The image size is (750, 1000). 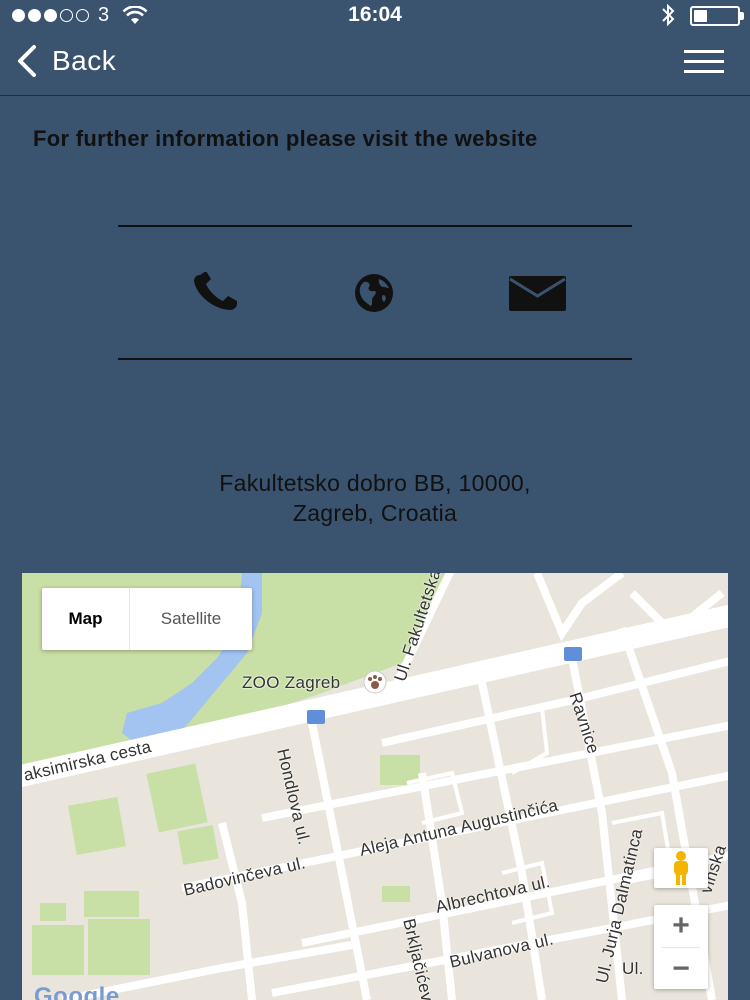 I want to click on bluetooth-icon, so click(x=668, y=15).